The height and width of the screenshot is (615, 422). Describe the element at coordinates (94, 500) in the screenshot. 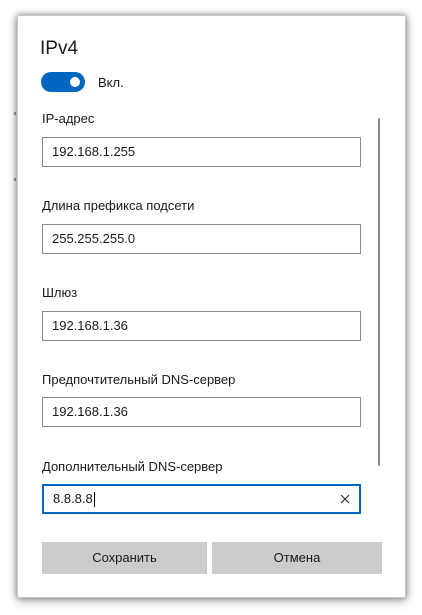

I see `text-caret` at that location.